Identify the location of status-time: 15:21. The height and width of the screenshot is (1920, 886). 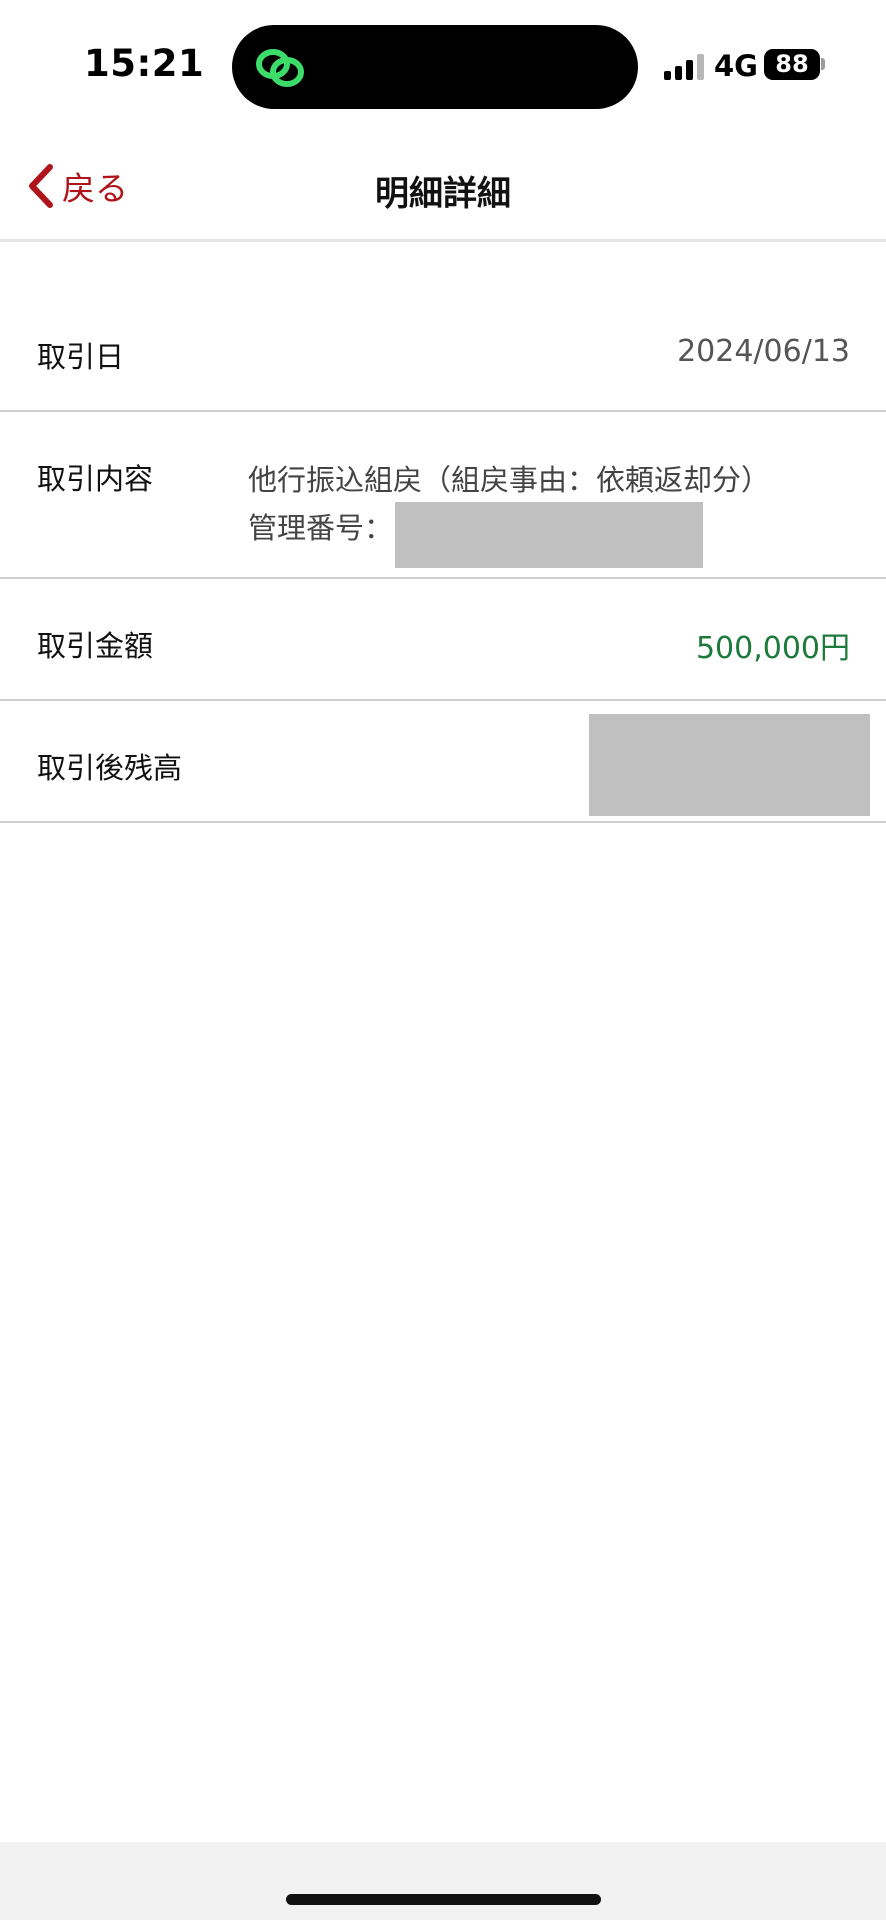
(144, 63).